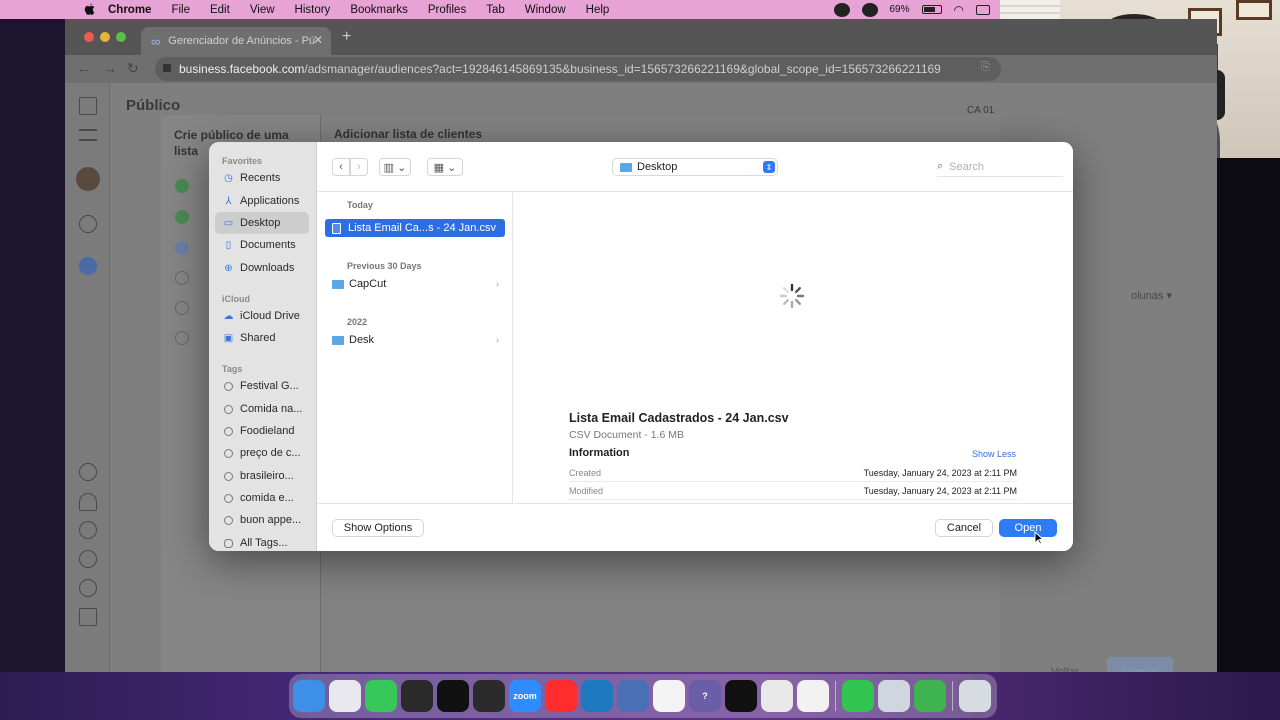 This screenshot has width=1280, height=720. Describe the element at coordinates (1065, 664) in the screenshot. I see `back-button: Voltar` at that location.